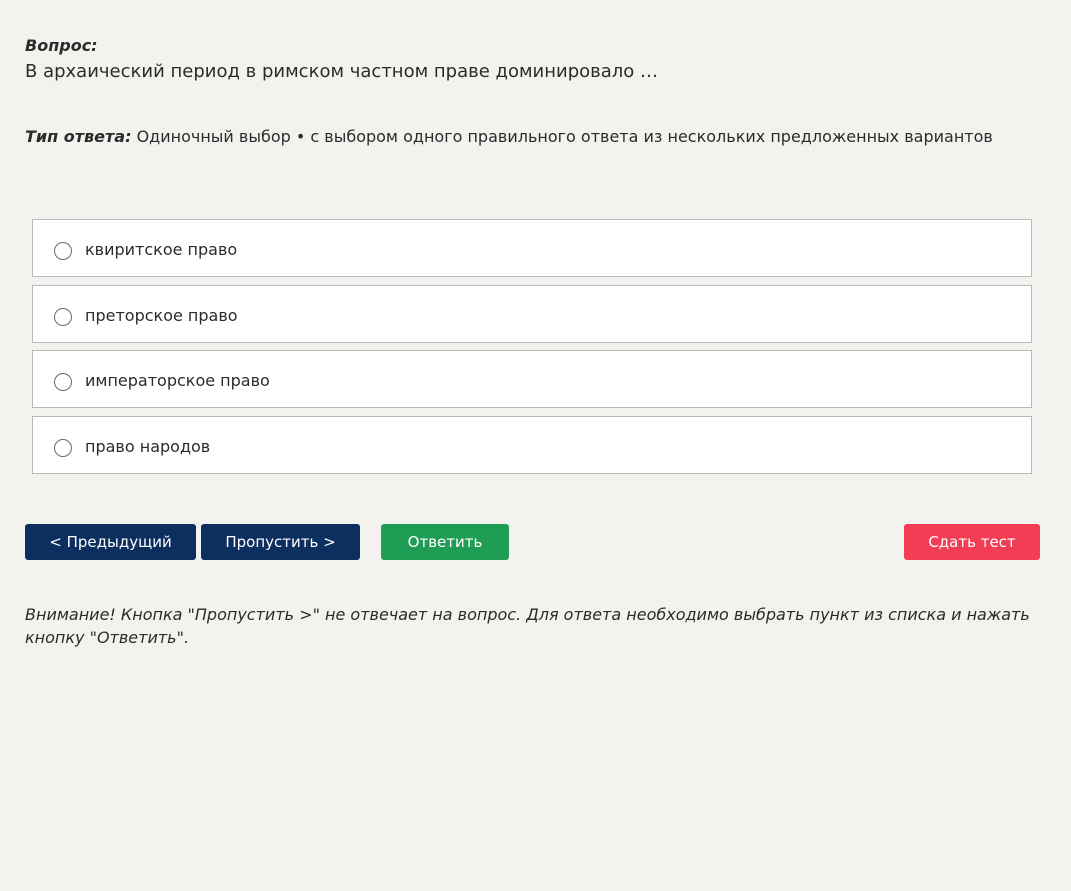  I want to click on answer-button: Ответить, so click(445, 542).